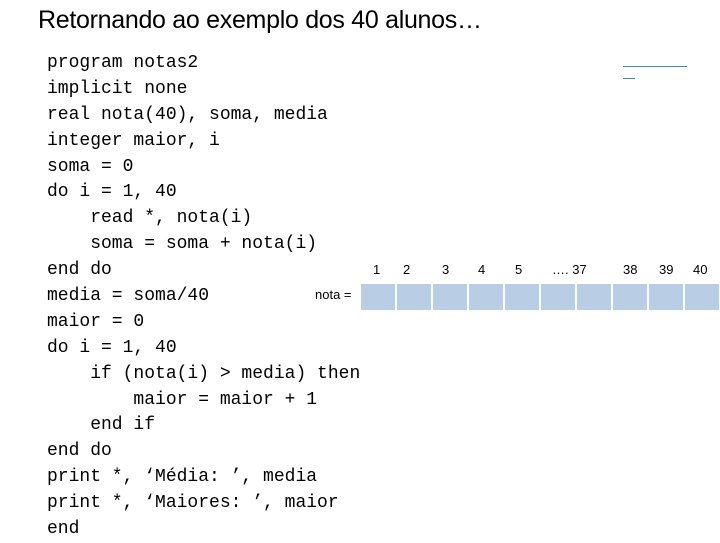 The width and height of the screenshot is (720, 543). Describe the element at coordinates (96, 321) in the screenshot. I see `code-line: maior = 0` at that location.